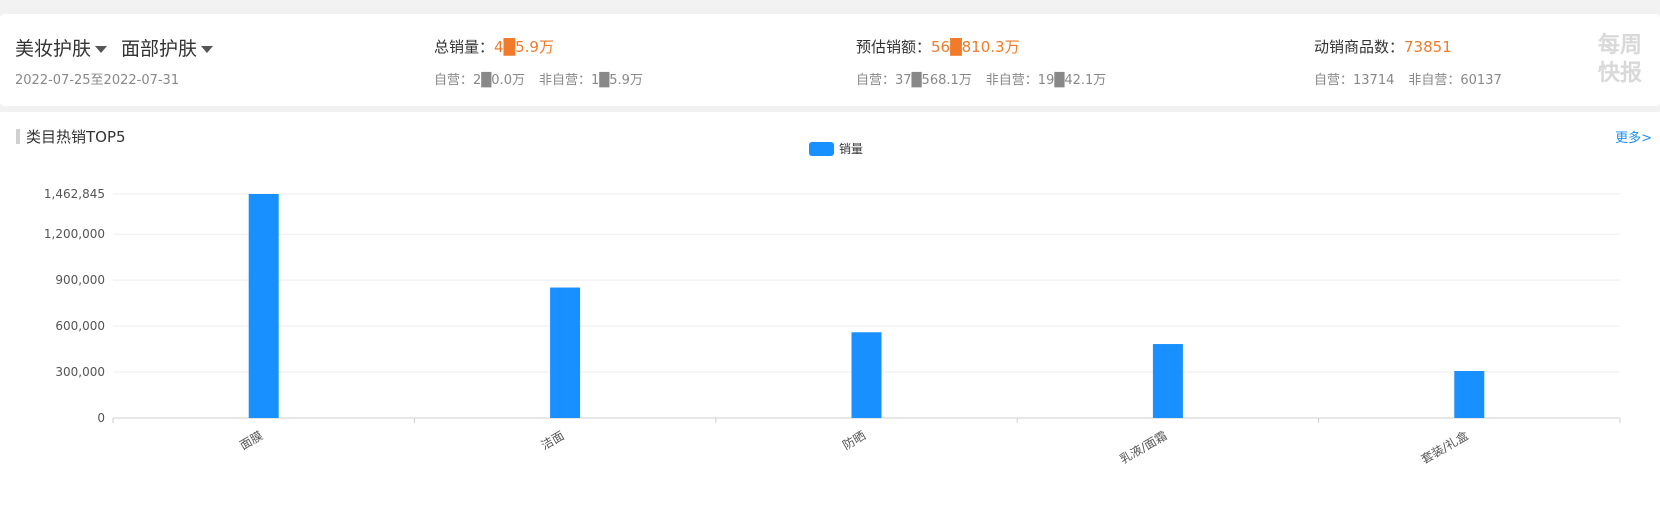 The width and height of the screenshot is (1660, 507). I want to click on watermark-line1: 每周, so click(1619, 45).